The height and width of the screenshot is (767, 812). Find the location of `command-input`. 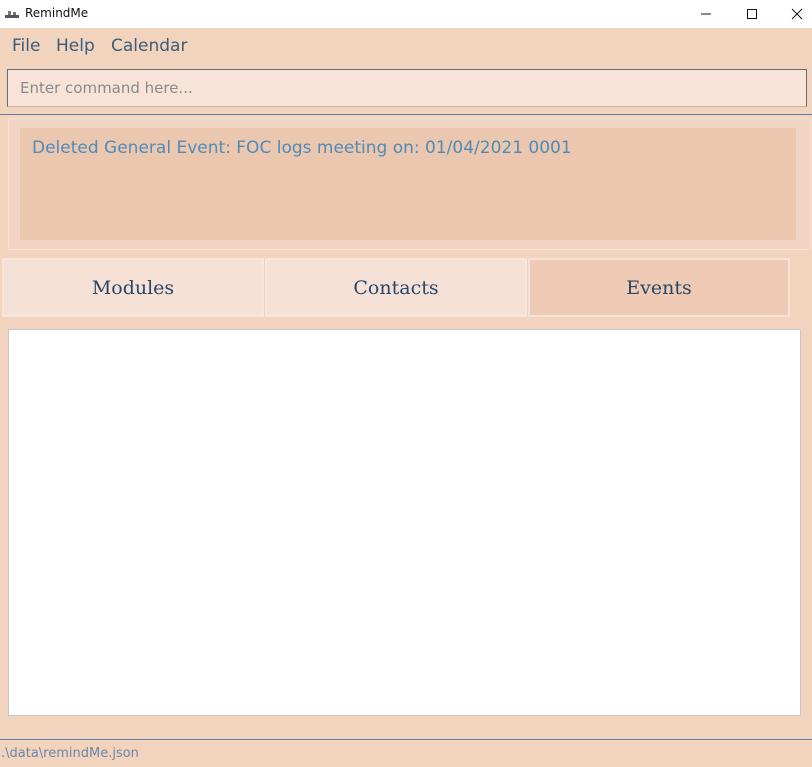

command-input is located at coordinates (407, 88).